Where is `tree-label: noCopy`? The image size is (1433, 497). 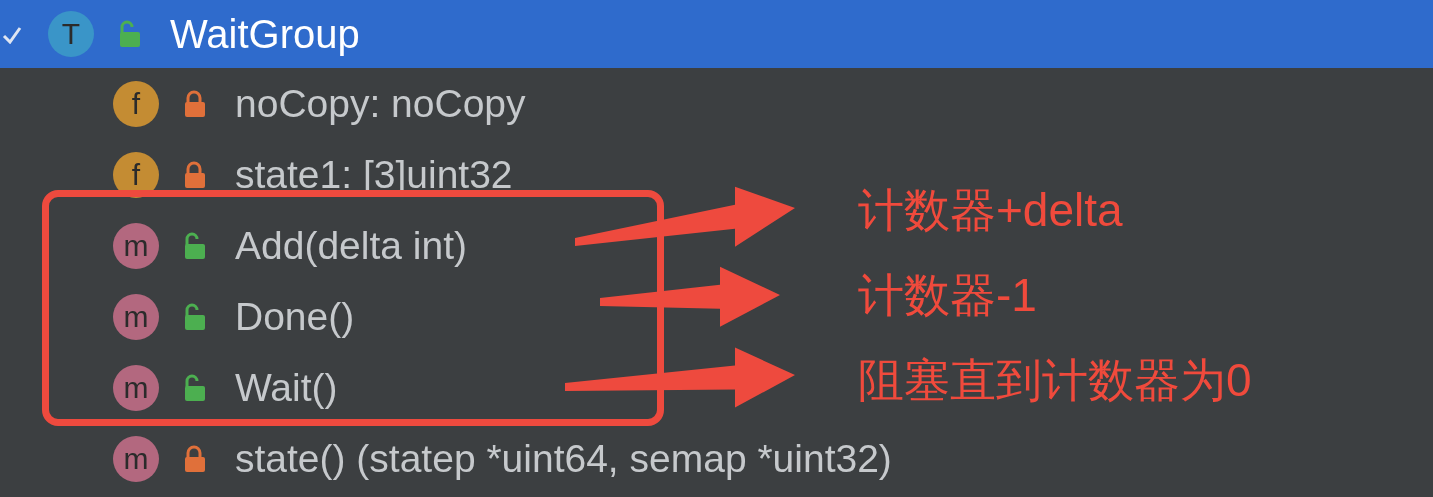
tree-label: noCopy is located at coordinates (380, 103).